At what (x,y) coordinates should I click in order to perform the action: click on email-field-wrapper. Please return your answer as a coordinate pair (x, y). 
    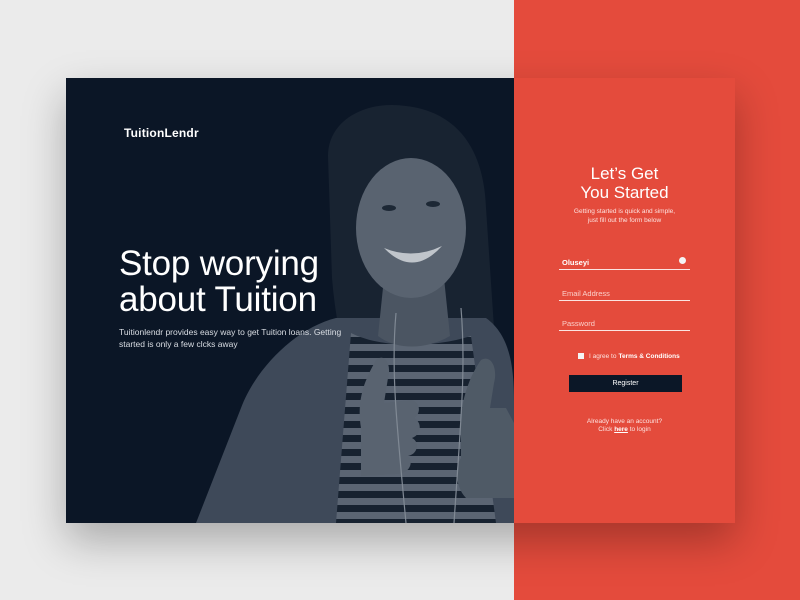
    Looking at the image, I should click on (624, 292).